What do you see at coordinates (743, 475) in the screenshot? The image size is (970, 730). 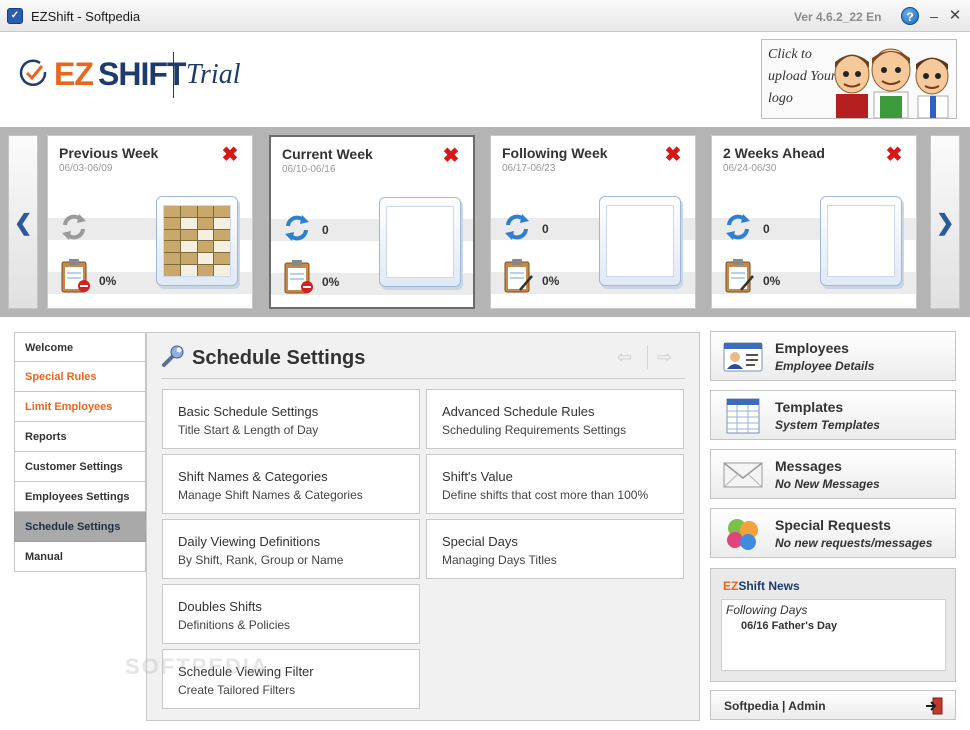 I see `envelope-icon` at bounding box center [743, 475].